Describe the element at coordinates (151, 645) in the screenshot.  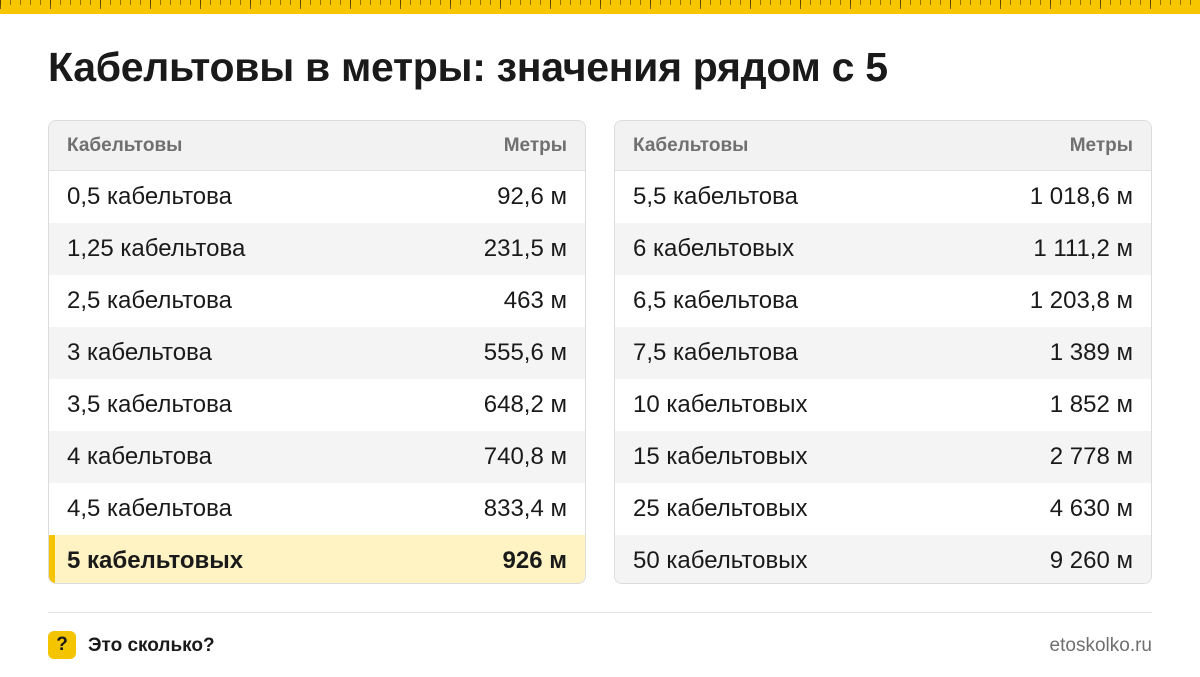
I see `brand-name: Это сколько?` at that location.